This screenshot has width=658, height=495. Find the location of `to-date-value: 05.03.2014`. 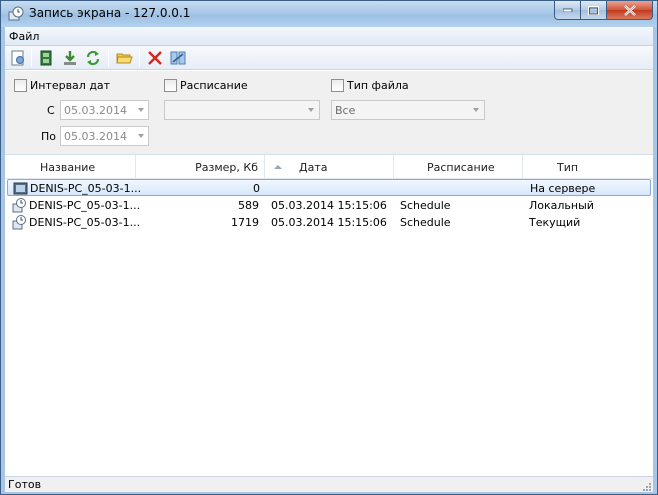

to-date-value: 05.03.2014 is located at coordinates (95, 136).